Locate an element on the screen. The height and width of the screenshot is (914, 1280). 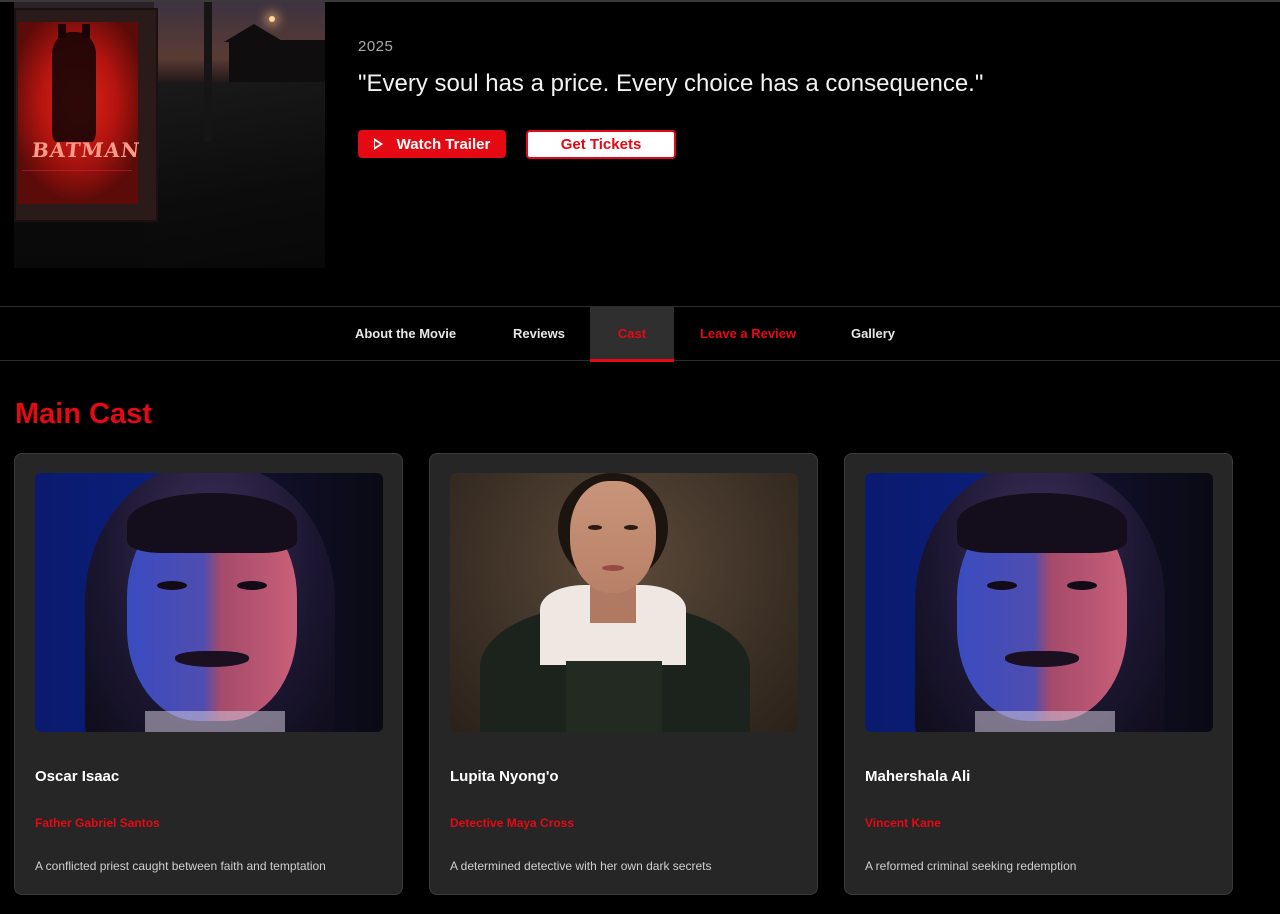
cast-role: Vincent Kane is located at coordinates (903, 823).